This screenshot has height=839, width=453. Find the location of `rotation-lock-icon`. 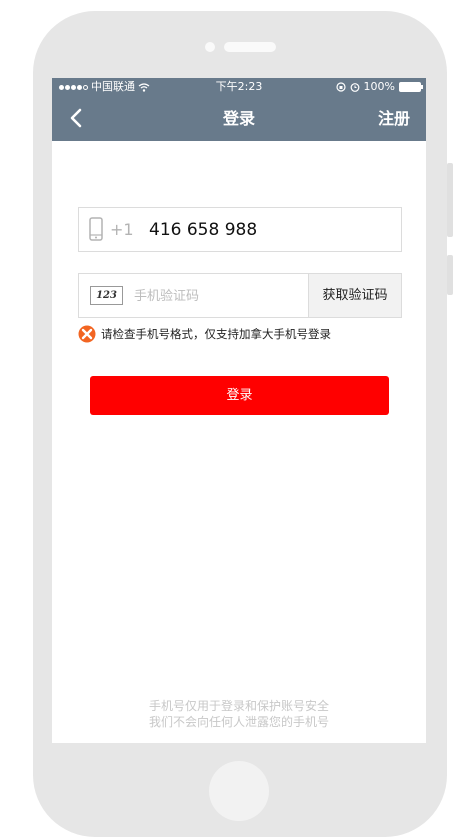

rotation-lock-icon is located at coordinates (340, 87).